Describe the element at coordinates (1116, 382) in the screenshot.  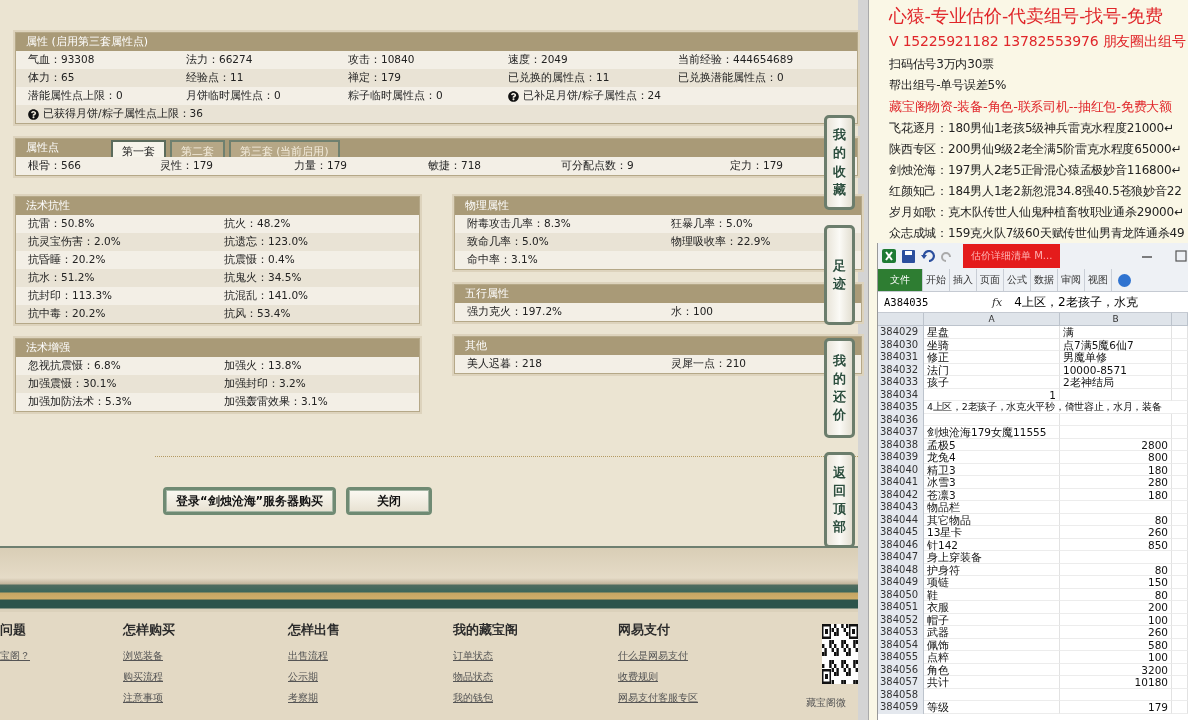
I see `table-cell: 2老神结局` at that location.